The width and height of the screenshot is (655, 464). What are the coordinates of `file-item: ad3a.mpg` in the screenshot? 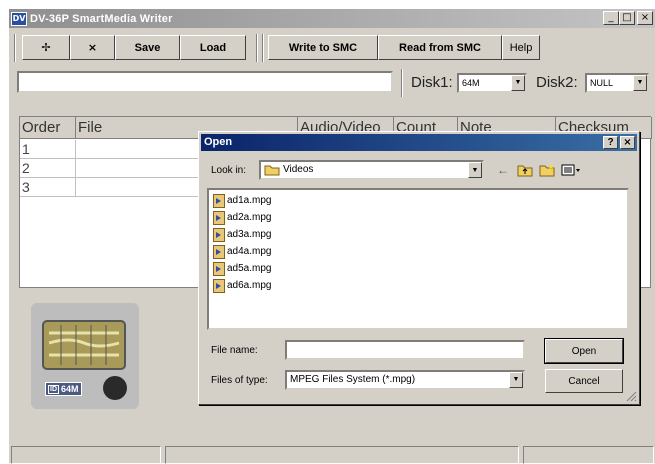 It's located at (242, 234).